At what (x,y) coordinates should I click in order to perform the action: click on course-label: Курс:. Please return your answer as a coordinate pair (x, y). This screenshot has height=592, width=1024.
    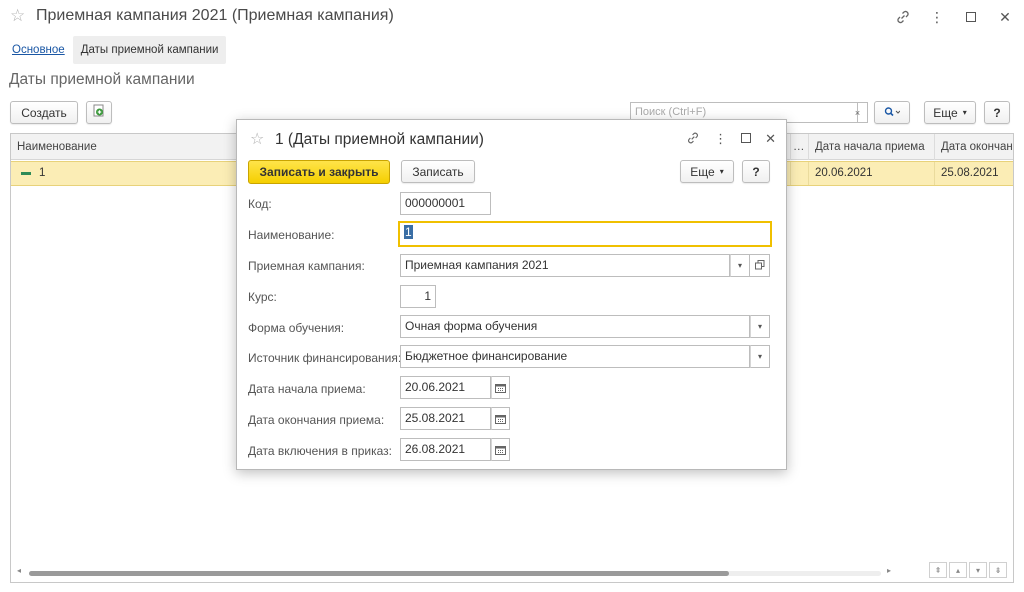
    Looking at the image, I should click on (262, 297).